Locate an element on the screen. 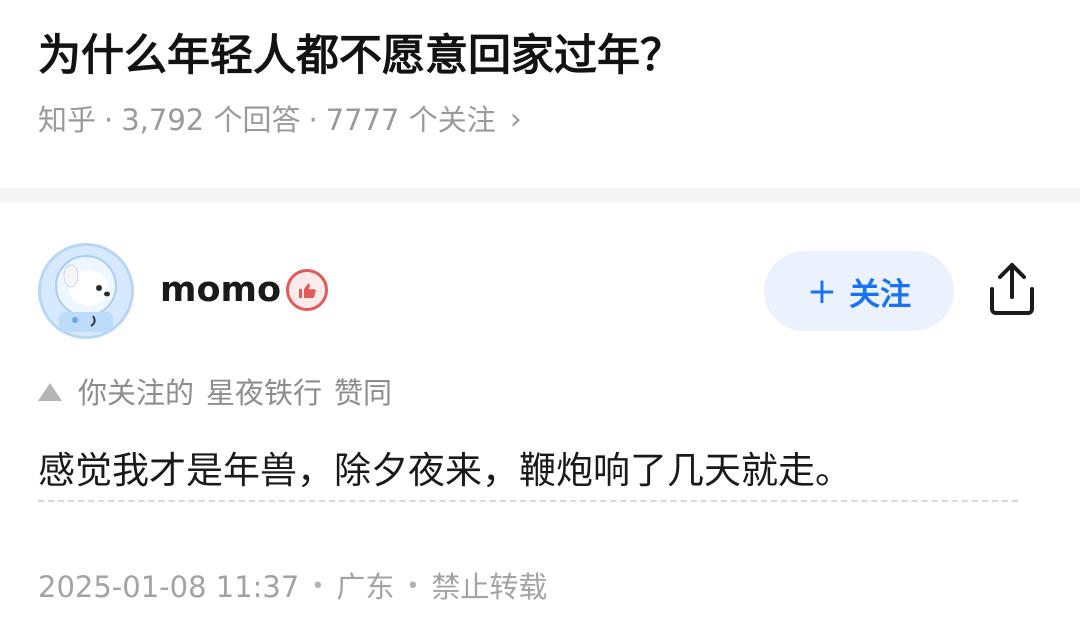 This screenshot has width=1080, height=621. share-icon is located at coordinates (1012, 289).